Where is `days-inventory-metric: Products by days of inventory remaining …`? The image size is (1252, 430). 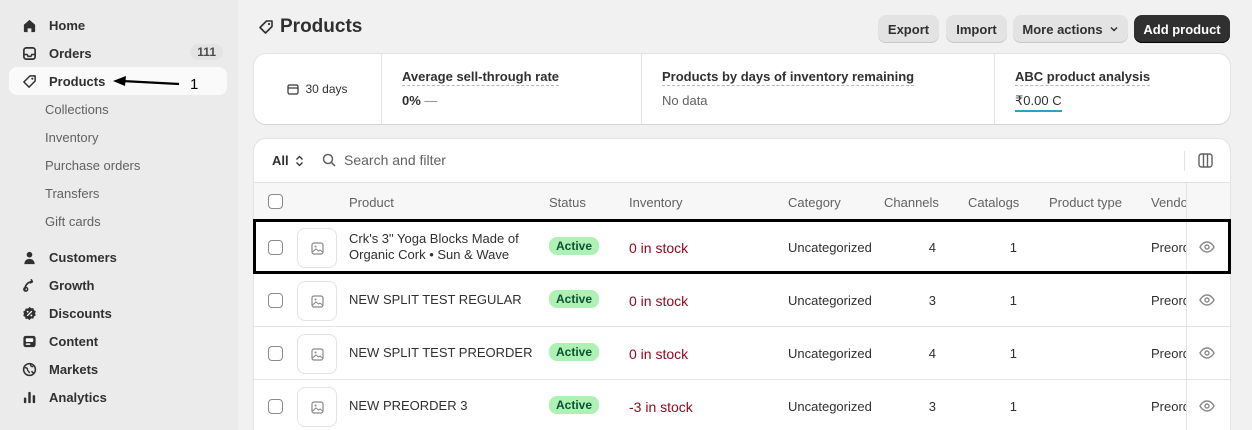 days-inventory-metric: Products by days of inventory remaining … is located at coordinates (818, 89).